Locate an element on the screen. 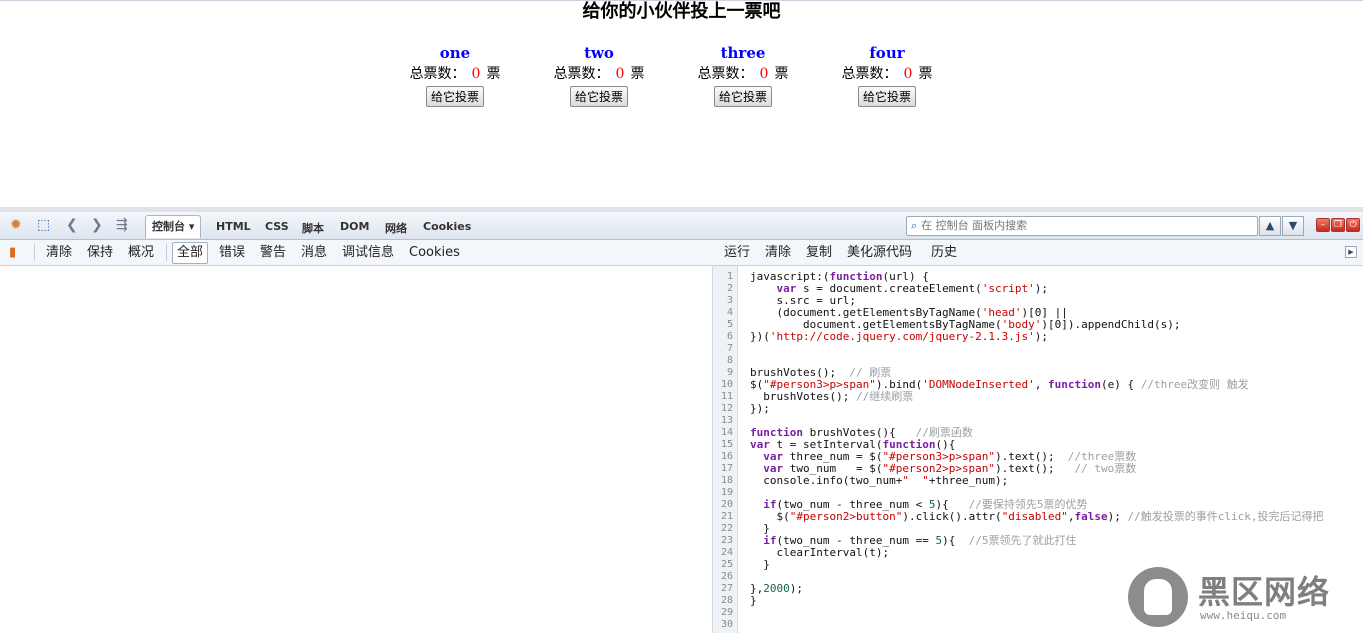  person-name: one is located at coordinates (455, 53).